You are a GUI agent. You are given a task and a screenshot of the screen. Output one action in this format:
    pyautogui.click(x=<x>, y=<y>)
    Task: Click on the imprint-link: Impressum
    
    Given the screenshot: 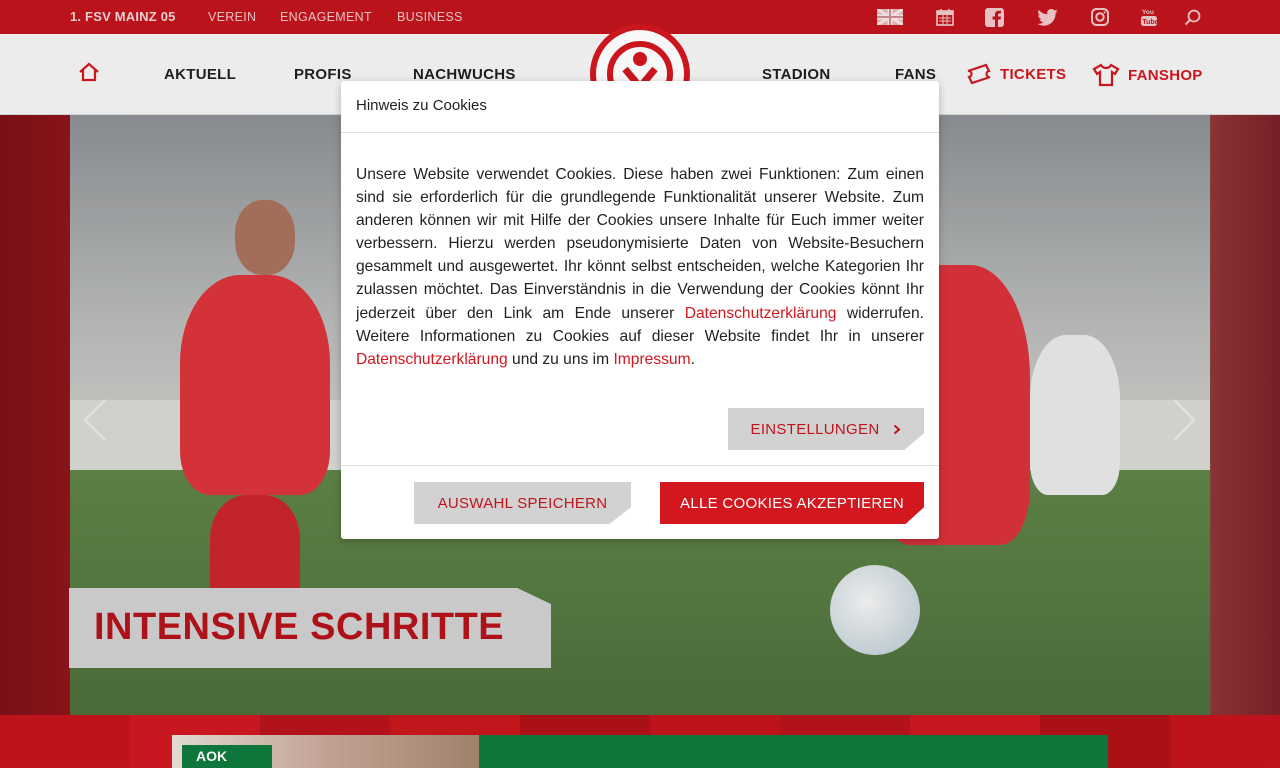 What is the action you would take?
    pyautogui.click(x=651, y=359)
    